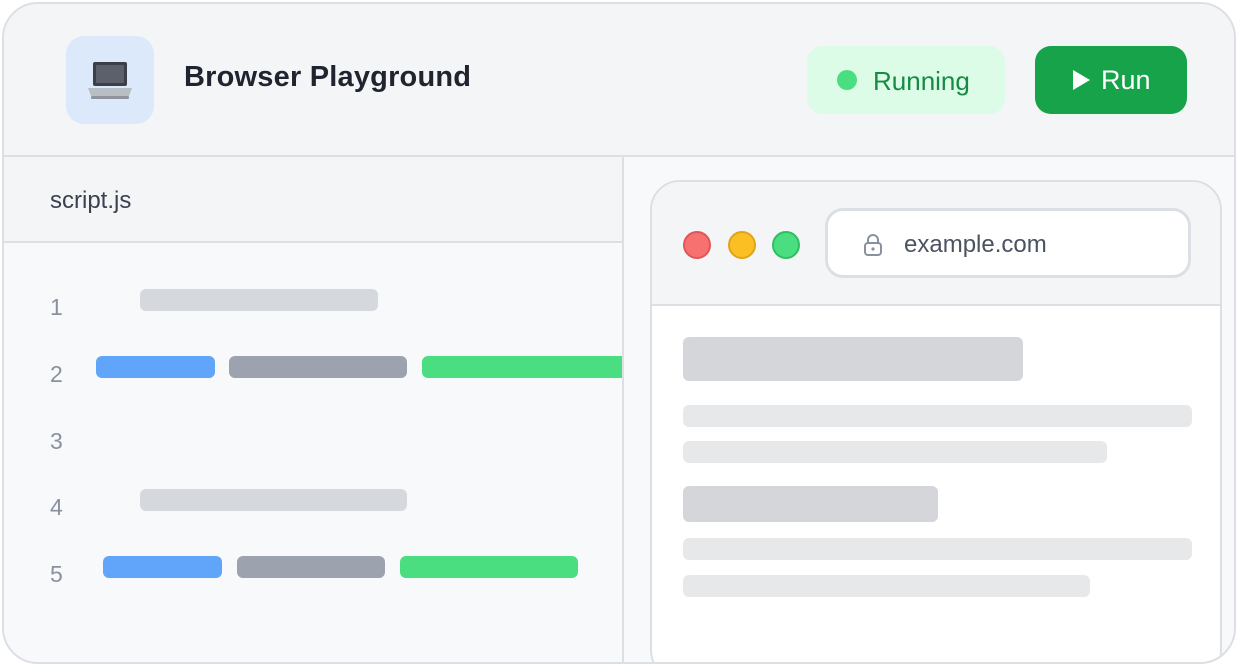 The image size is (1240, 668). What do you see at coordinates (873, 247) in the screenshot?
I see `lock-icon` at bounding box center [873, 247].